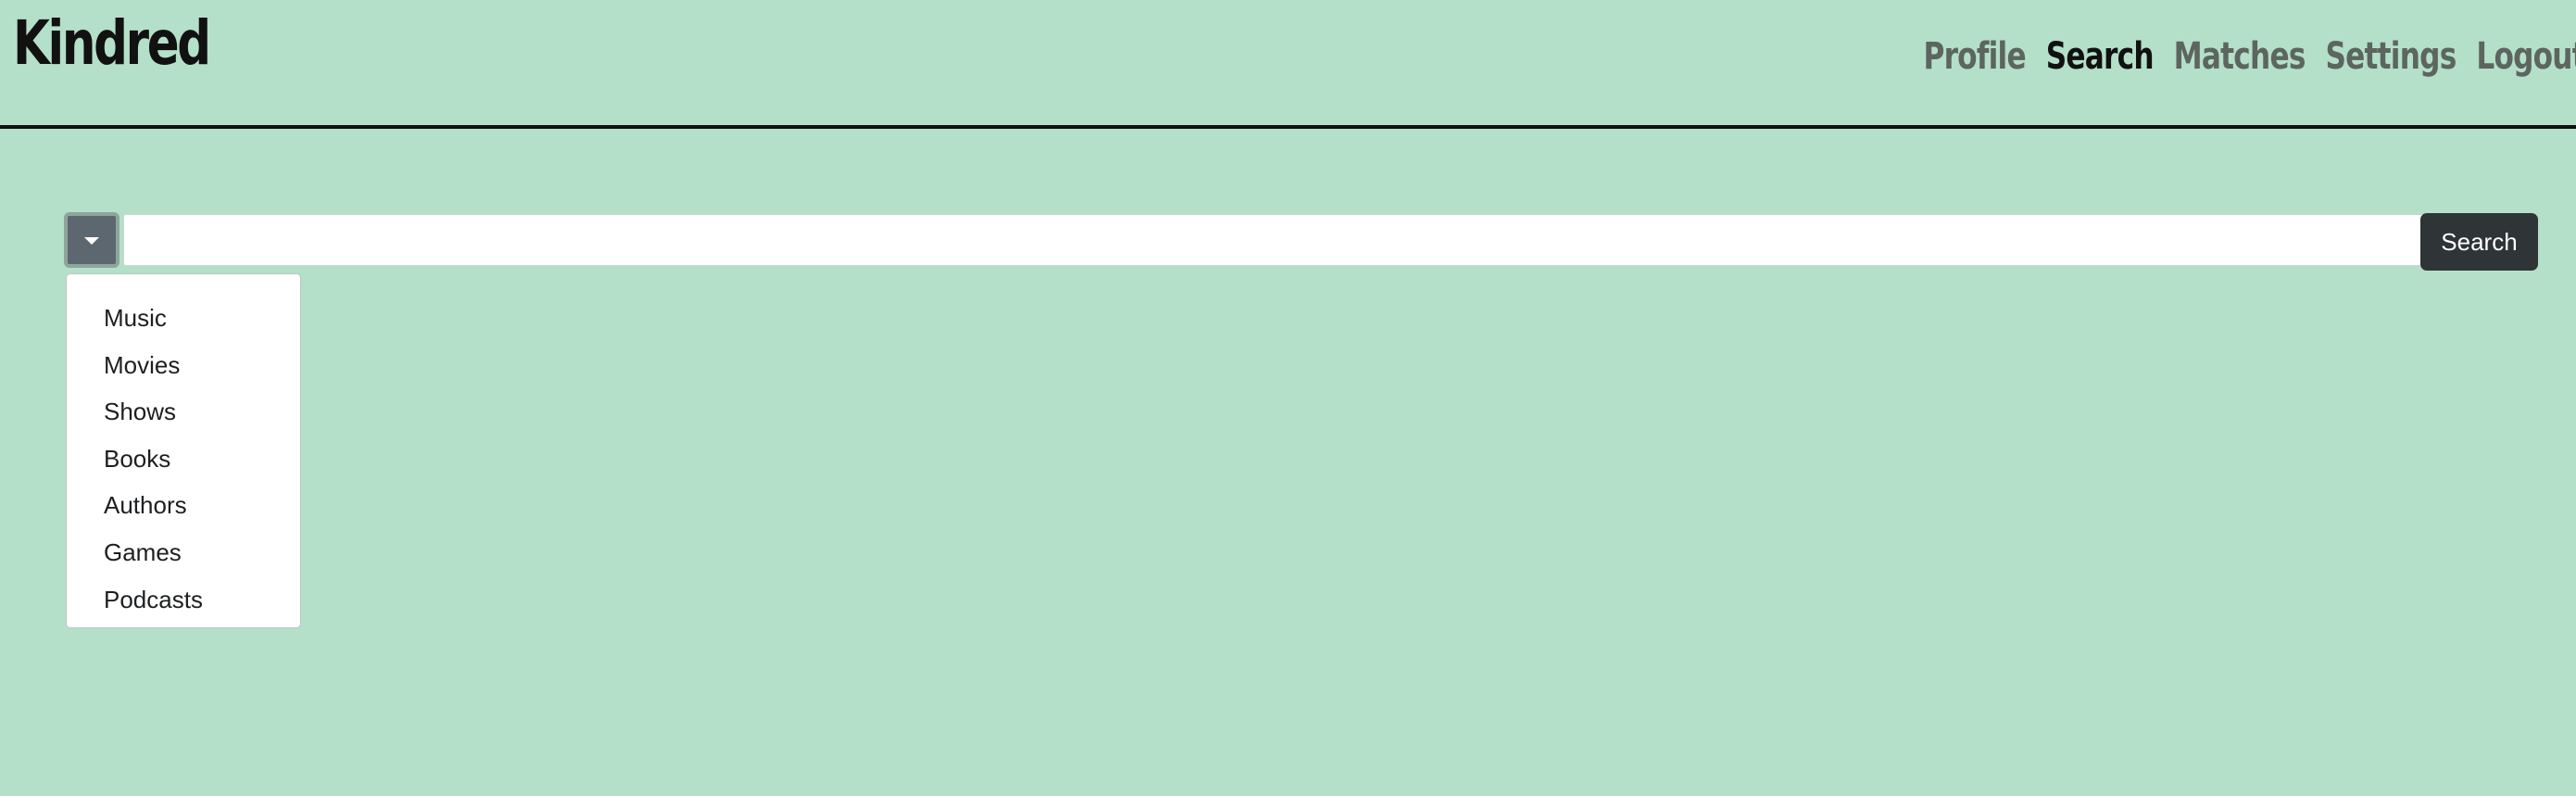  What do you see at coordinates (183, 505) in the screenshot?
I see `dropdown-item-authors: Authors` at bounding box center [183, 505].